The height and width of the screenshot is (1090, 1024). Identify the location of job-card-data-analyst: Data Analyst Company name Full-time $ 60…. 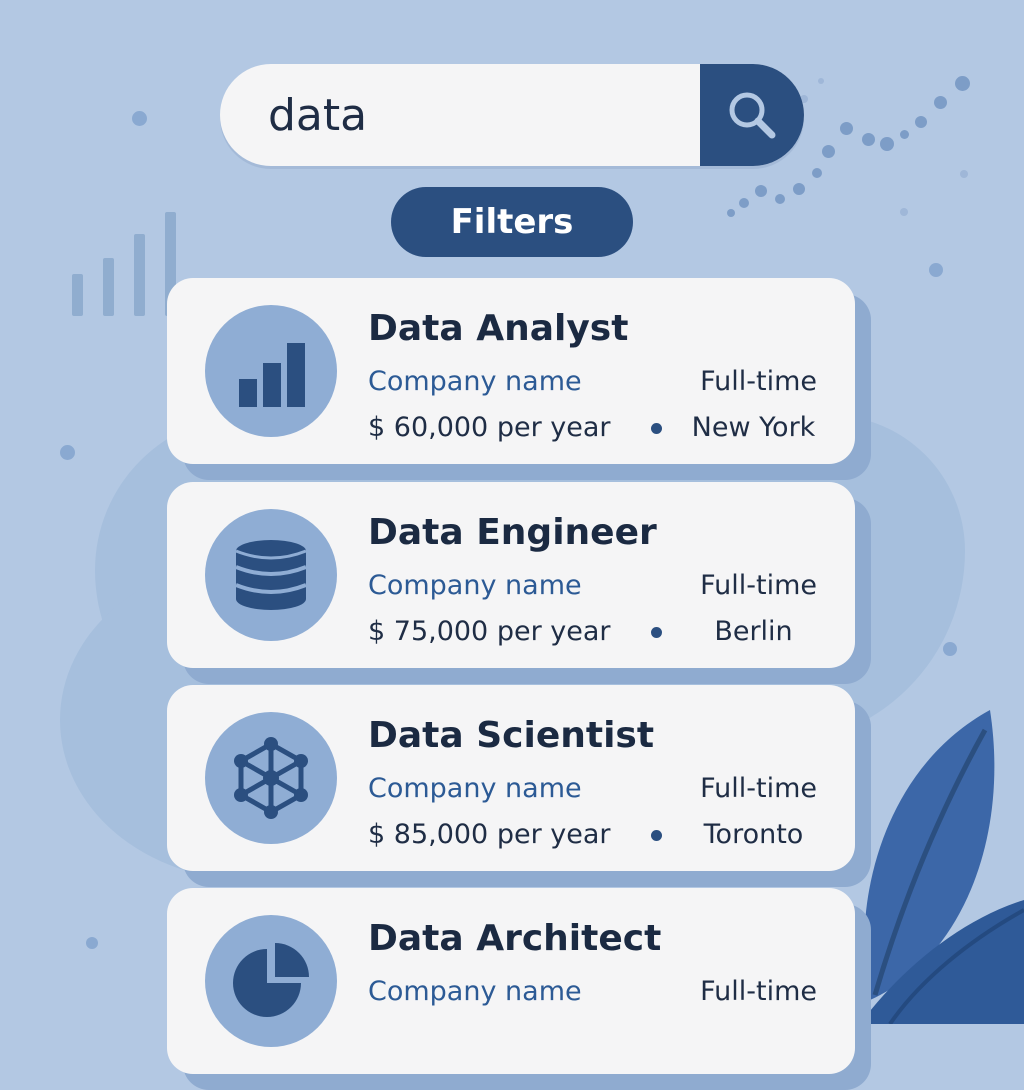
(511, 371).